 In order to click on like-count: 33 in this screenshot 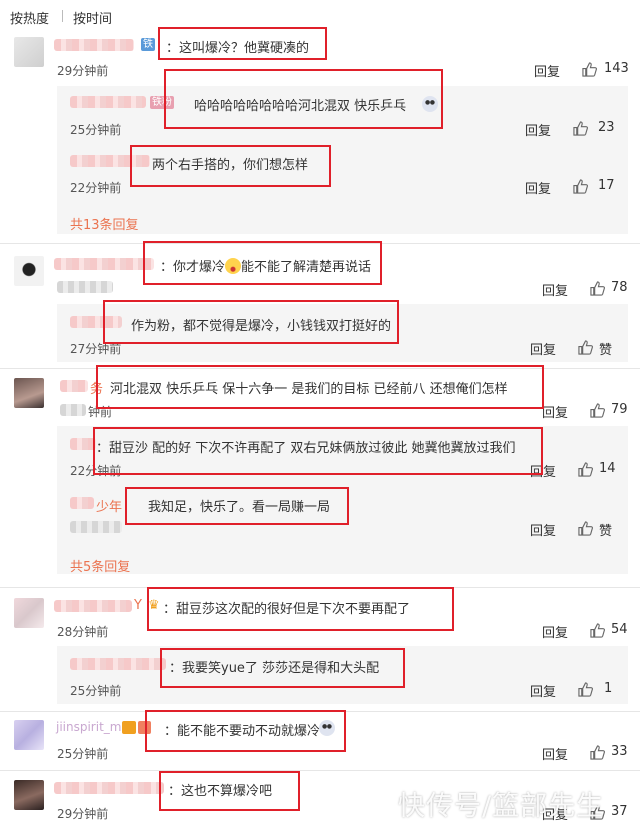, I will do `click(619, 751)`.